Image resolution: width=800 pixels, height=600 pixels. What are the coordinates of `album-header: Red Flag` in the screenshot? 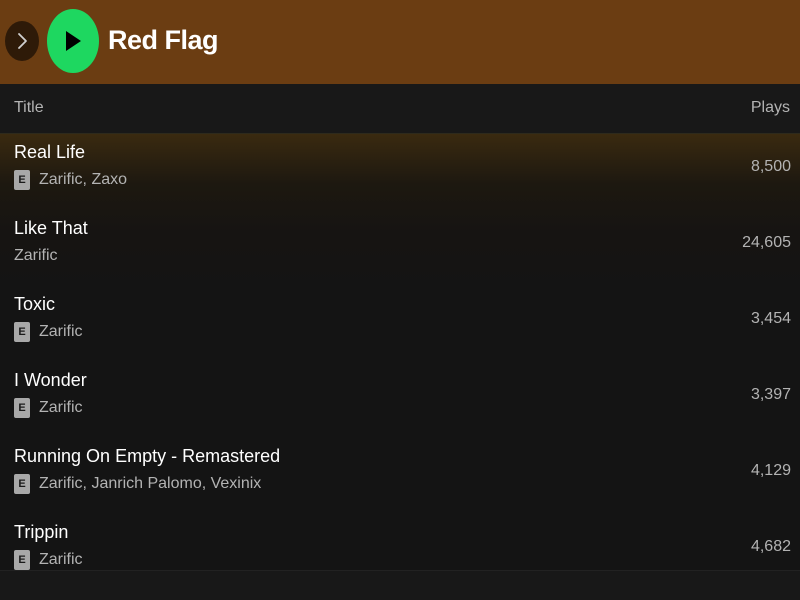 It's located at (400, 42).